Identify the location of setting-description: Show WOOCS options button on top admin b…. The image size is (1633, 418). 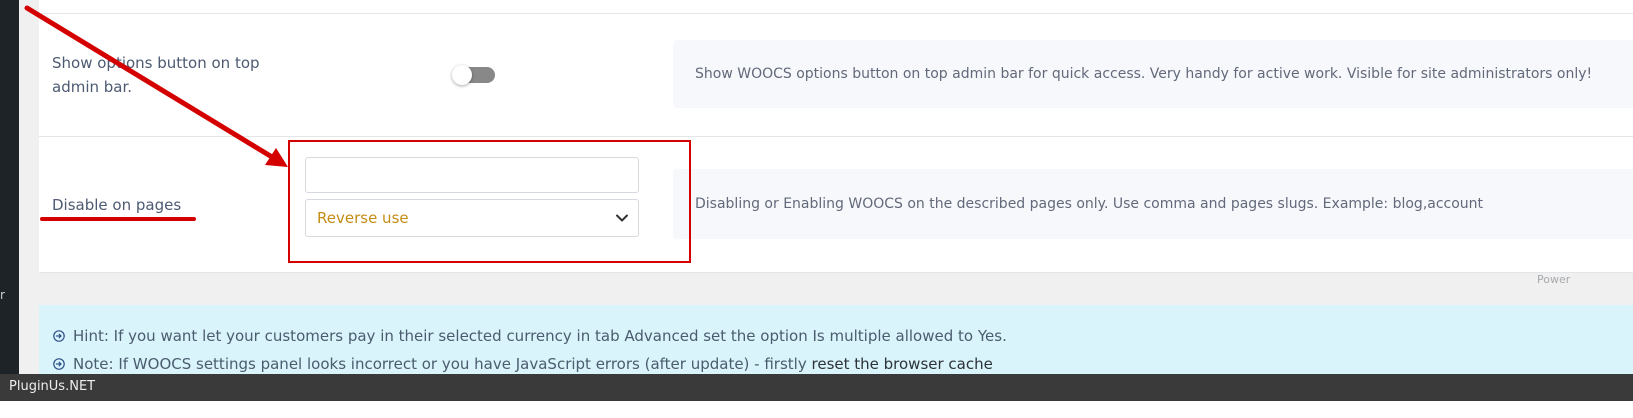
(1153, 74).